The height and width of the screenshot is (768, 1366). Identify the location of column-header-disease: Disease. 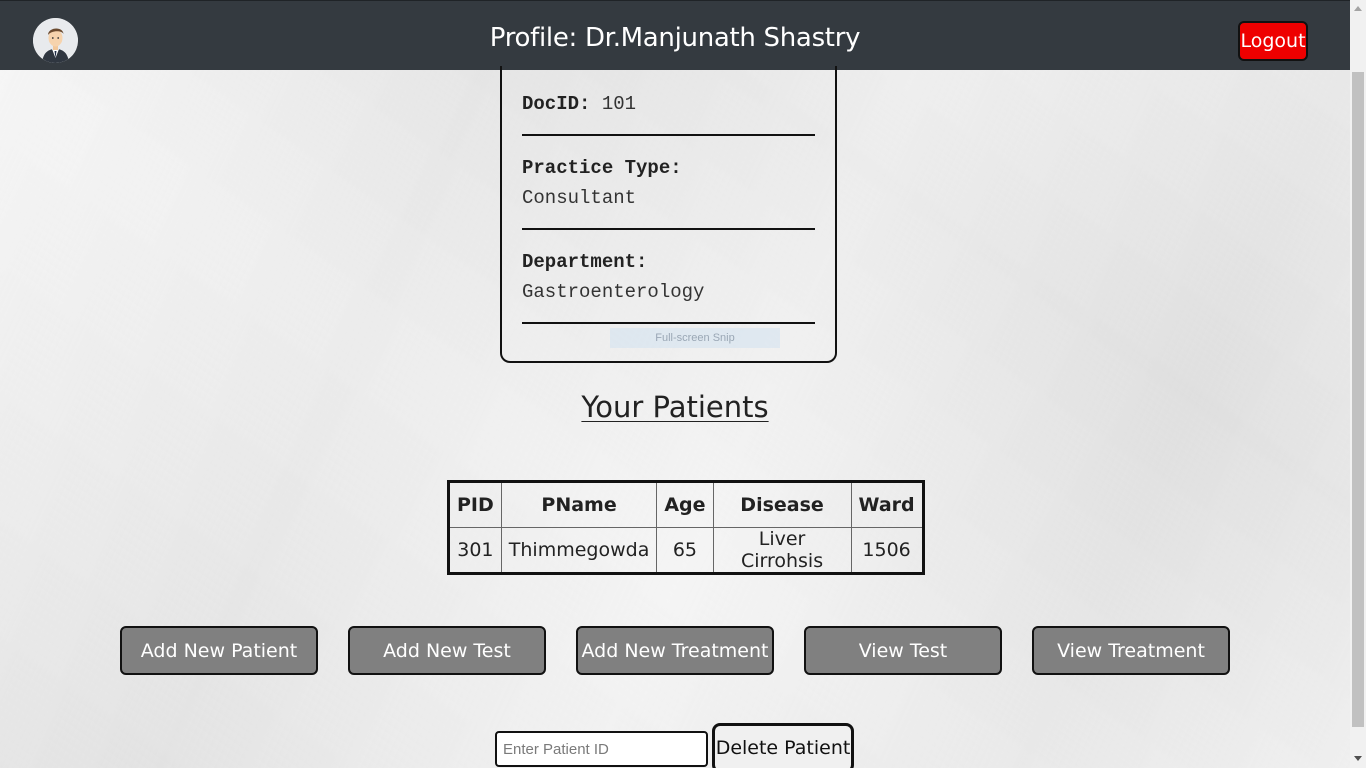
(782, 504).